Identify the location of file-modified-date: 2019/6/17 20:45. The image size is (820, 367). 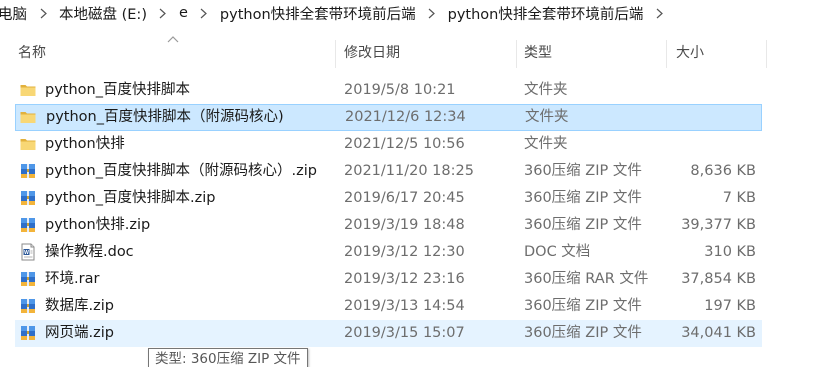
(404, 198).